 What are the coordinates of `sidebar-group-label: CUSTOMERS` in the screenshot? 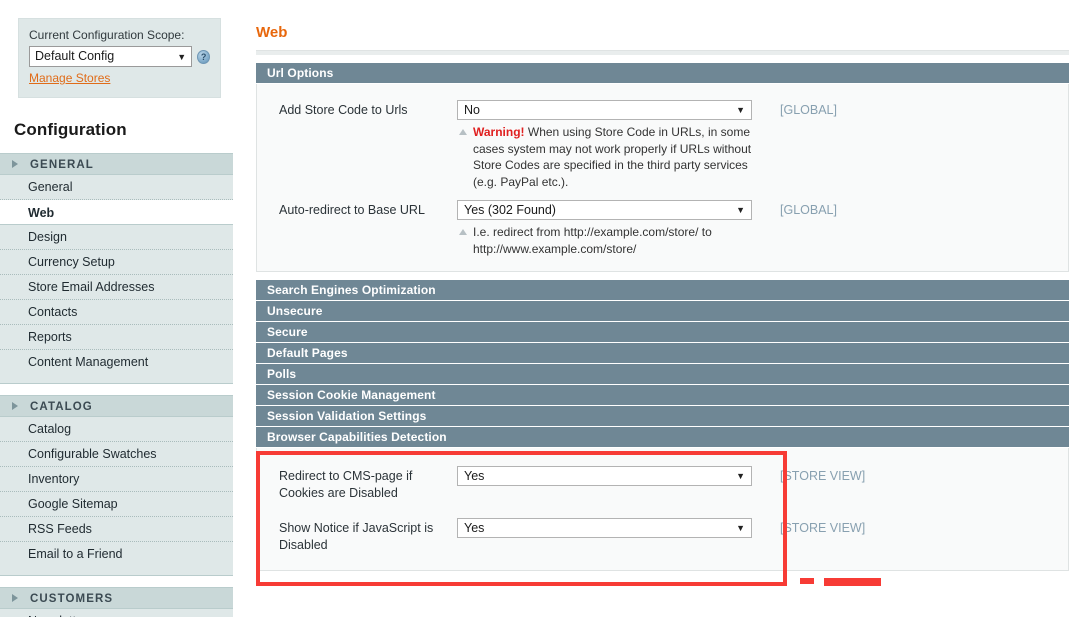 It's located at (72, 599).